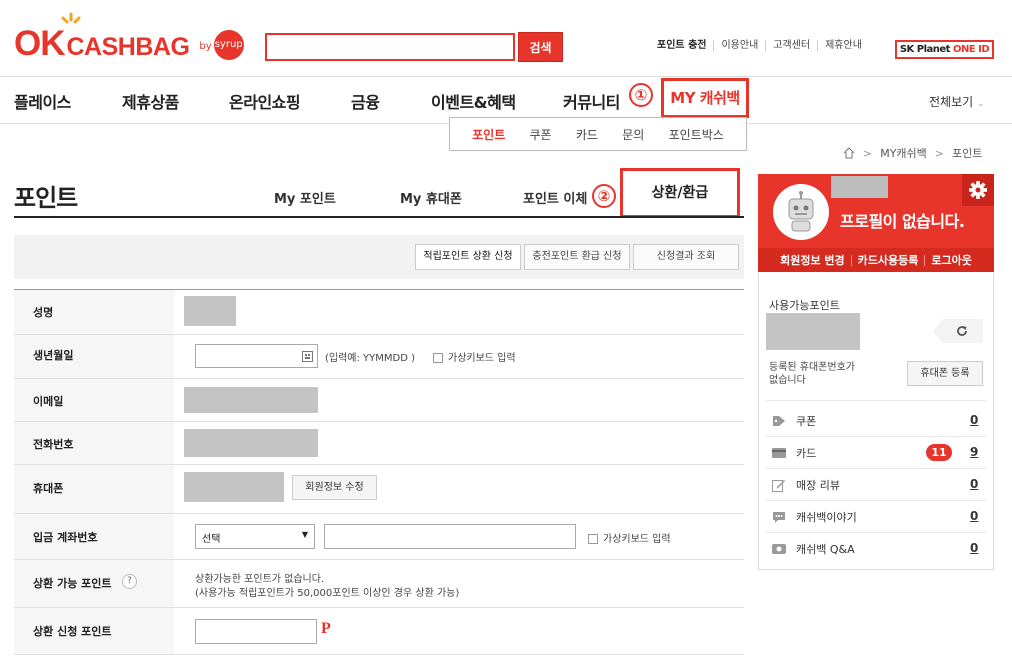 This screenshot has width=1012, height=670. Describe the element at coordinates (150, 101) in the screenshot. I see `nav-item-partner-products: 제휴상품` at that location.